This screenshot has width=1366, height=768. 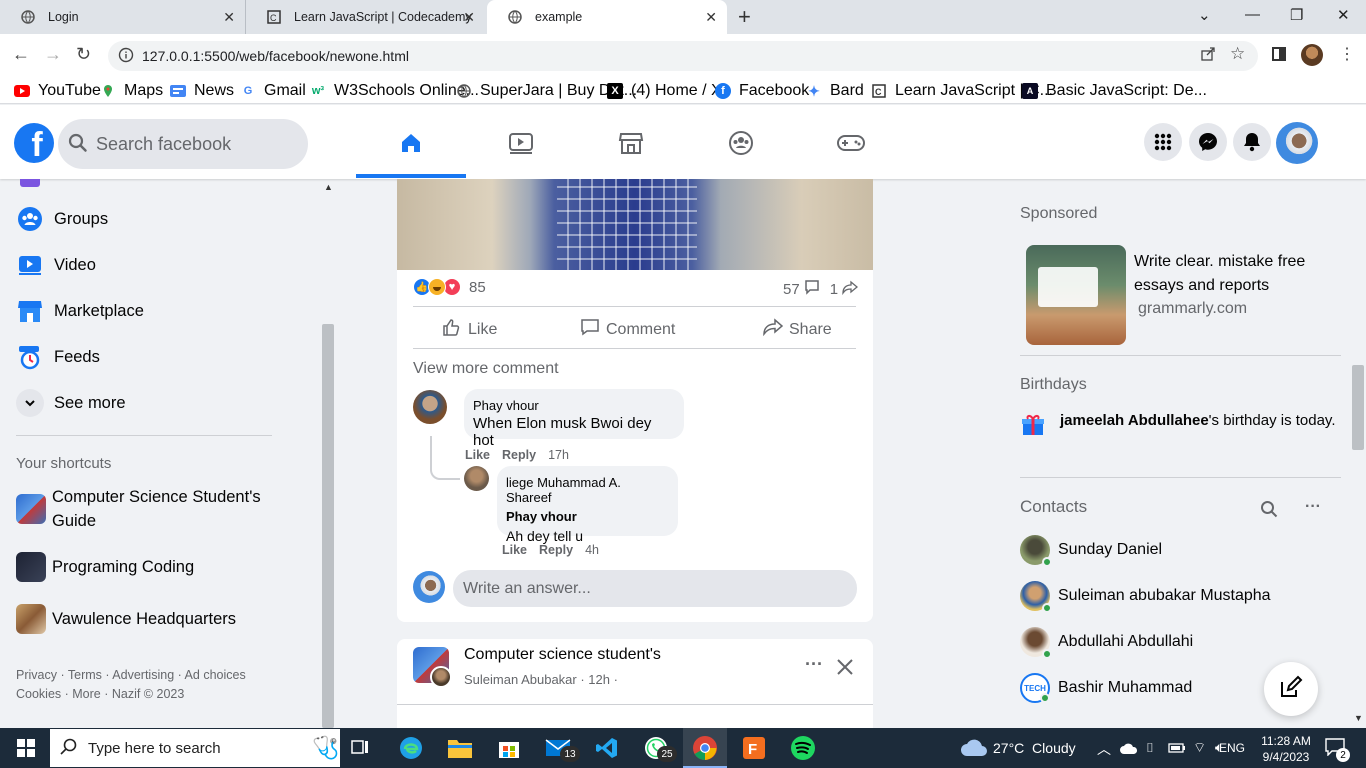 What do you see at coordinates (53, 54) in the screenshot?
I see `forward-arrow-icon: →` at bounding box center [53, 54].